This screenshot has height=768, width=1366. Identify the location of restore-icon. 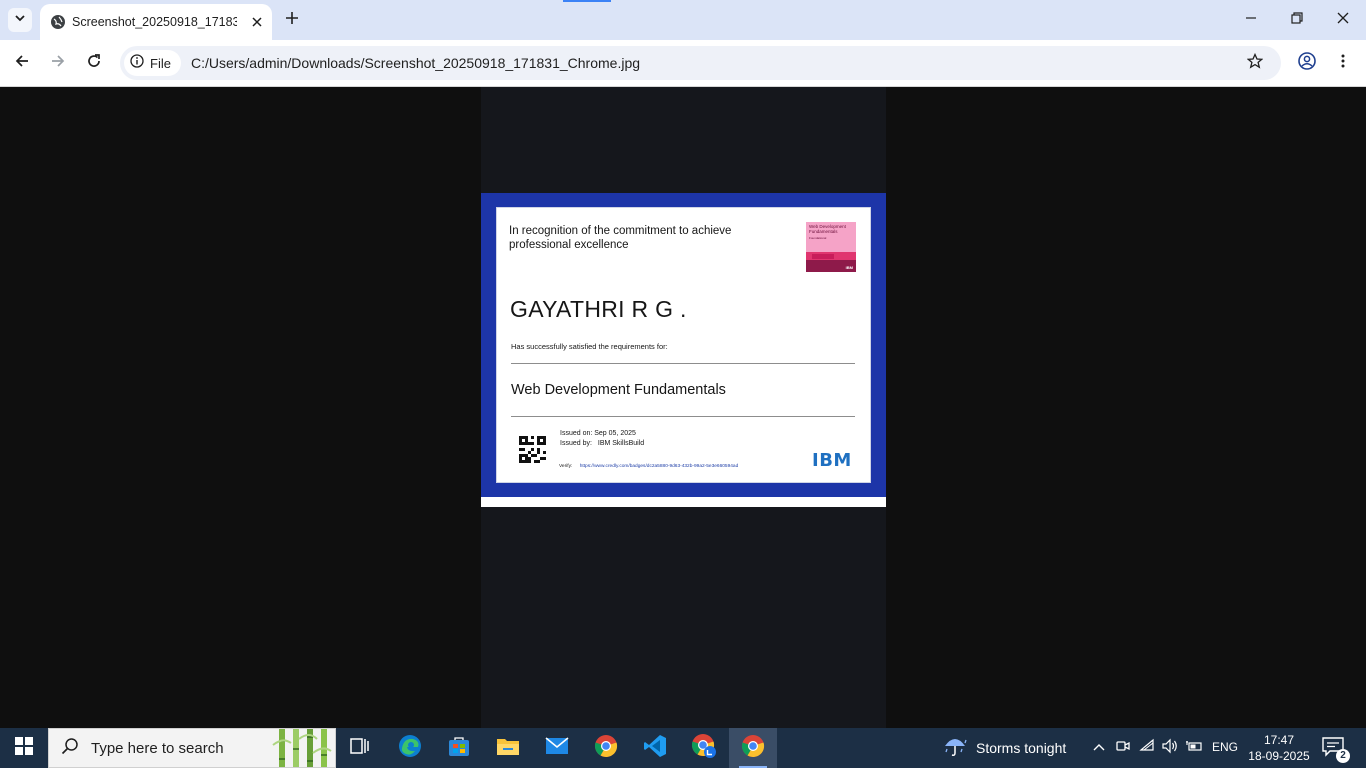
(1297, 20).